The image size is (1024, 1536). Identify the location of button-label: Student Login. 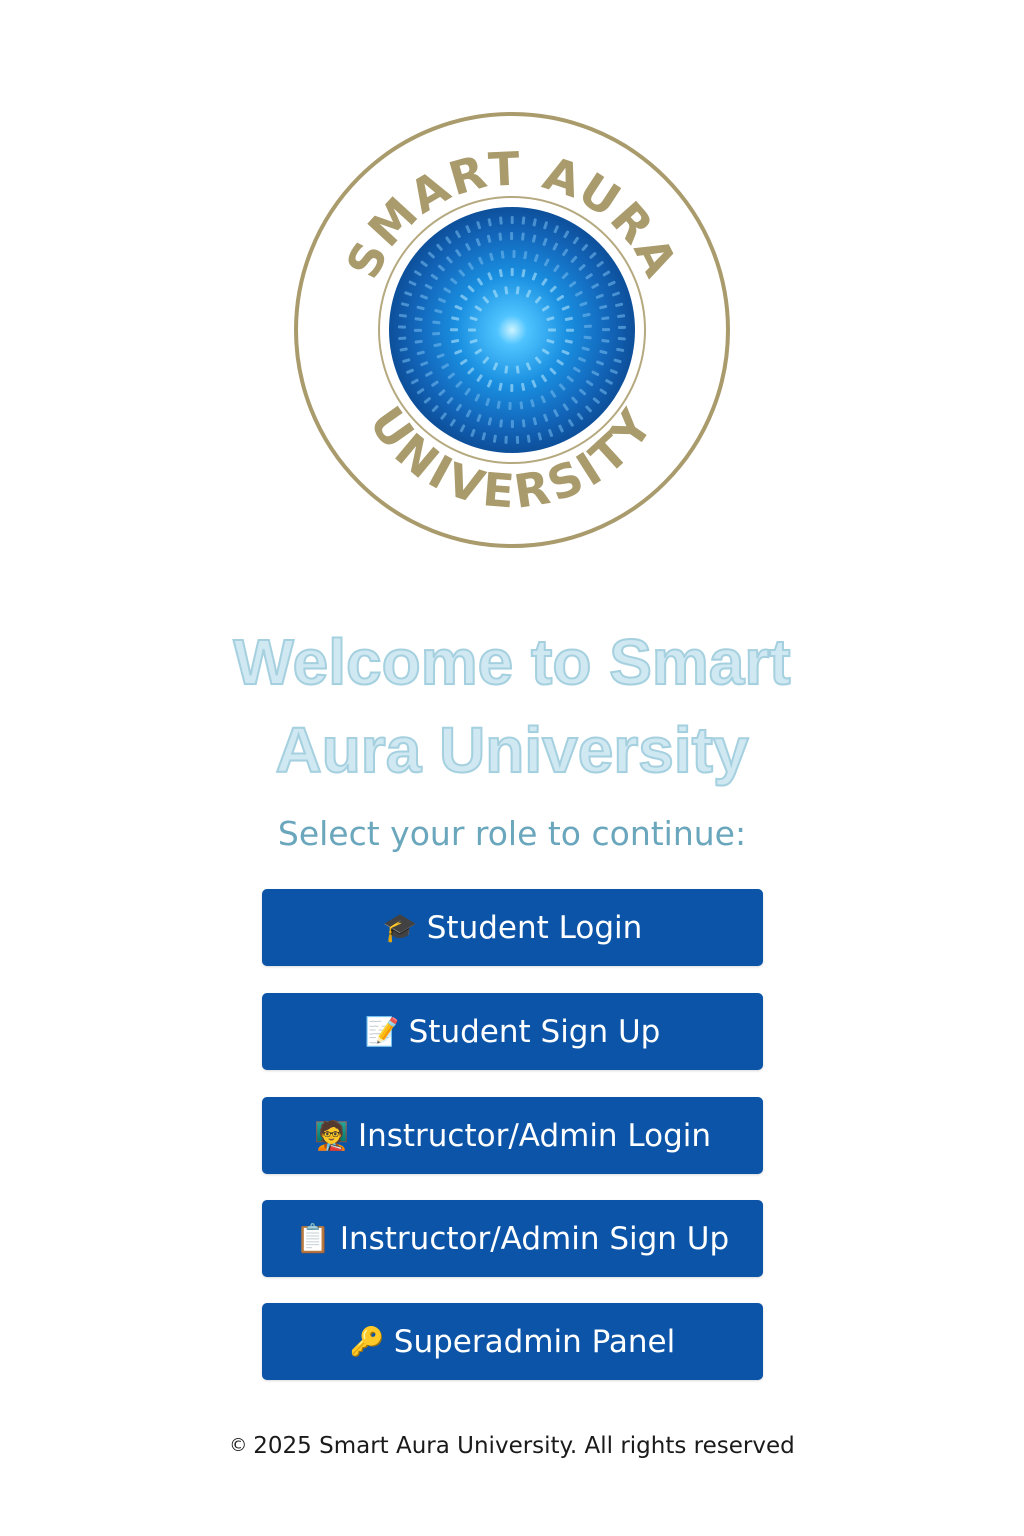
(534, 927).